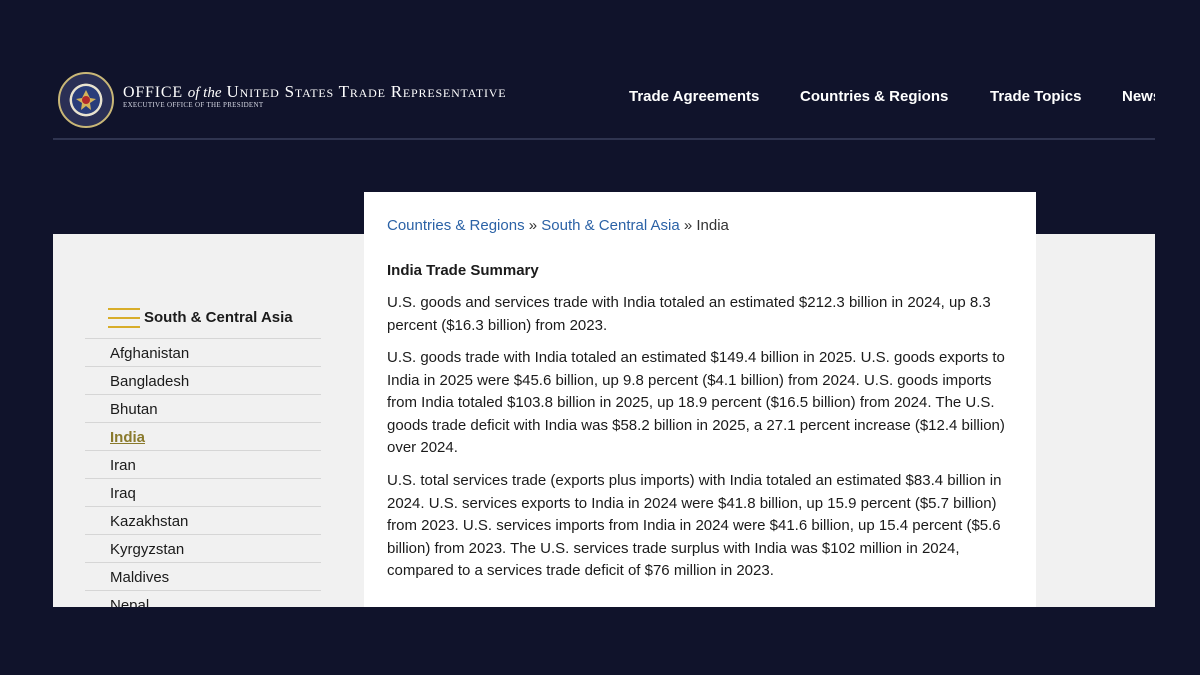 The width and height of the screenshot is (1200, 675). What do you see at coordinates (147, 549) in the screenshot?
I see `sidebar-item-label: Kyrgyzstan` at bounding box center [147, 549].